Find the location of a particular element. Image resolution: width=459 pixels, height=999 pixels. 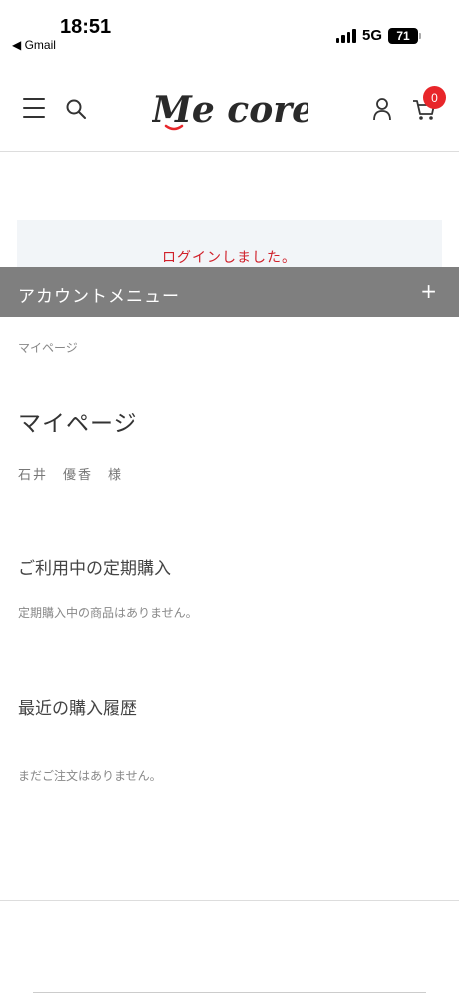

status-time: 18:51 is located at coordinates (86, 27).